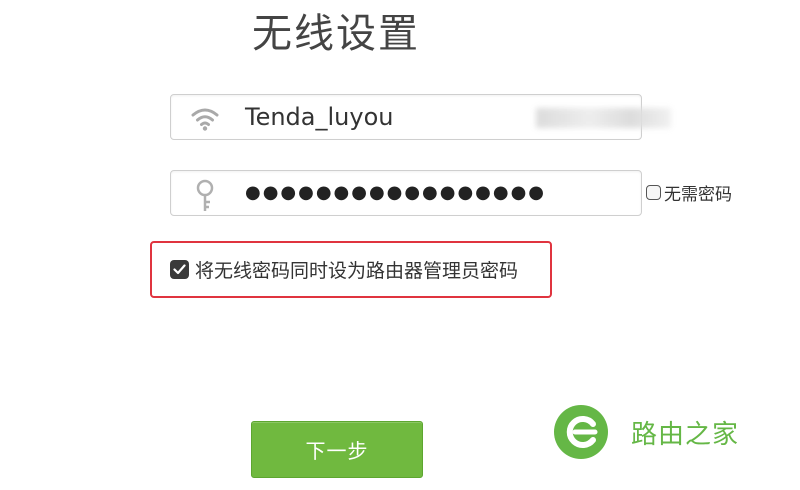 This screenshot has height=490, width=800. Describe the element at coordinates (357, 271) in the screenshot. I see `admin-password-label: 将无线密码同时设为路由器管理员密码` at that location.